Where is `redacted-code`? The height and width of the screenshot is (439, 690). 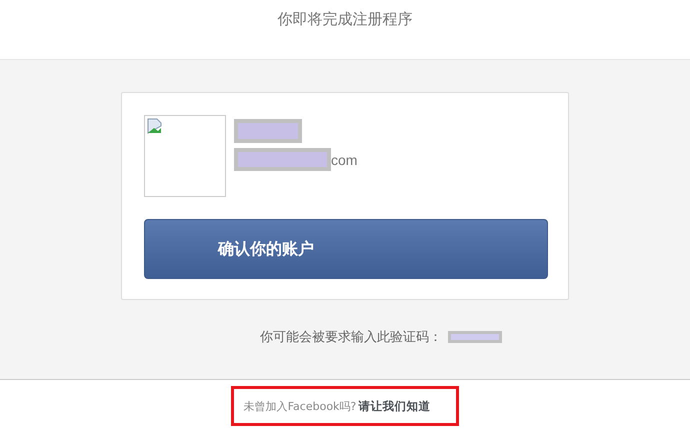 redacted-code is located at coordinates (475, 337).